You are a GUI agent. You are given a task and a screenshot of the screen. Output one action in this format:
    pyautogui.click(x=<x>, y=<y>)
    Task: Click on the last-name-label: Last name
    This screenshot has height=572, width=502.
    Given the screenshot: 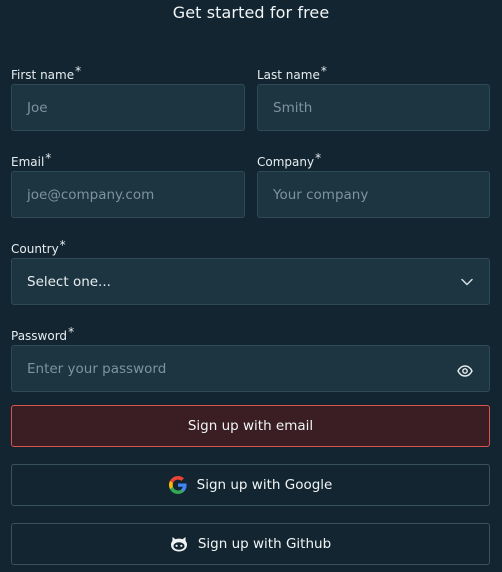 What is the action you would take?
    pyautogui.click(x=288, y=75)
    